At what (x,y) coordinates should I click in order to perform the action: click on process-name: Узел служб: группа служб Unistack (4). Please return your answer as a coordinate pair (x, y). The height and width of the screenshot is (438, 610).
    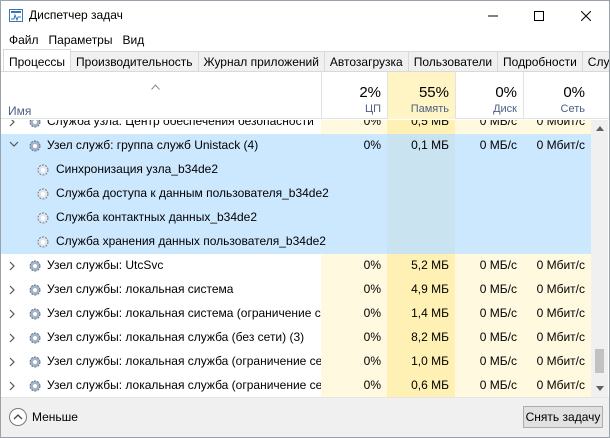
    Looking at the image, I should click on (153, 145).